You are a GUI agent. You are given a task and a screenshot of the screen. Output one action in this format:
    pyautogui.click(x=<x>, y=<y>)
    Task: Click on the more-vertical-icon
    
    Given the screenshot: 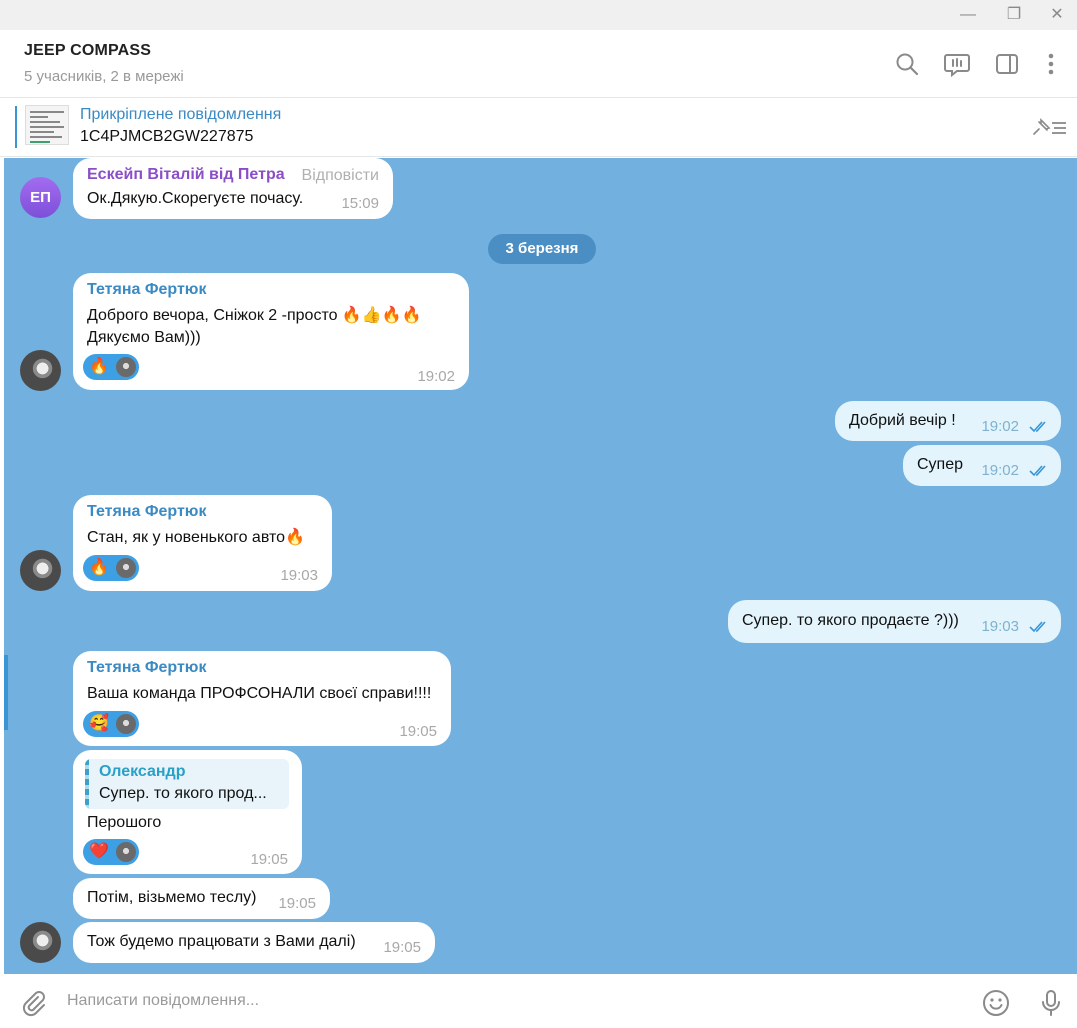 What is the action you would take?
    pyautogui.click(x=1051, y=64)
    